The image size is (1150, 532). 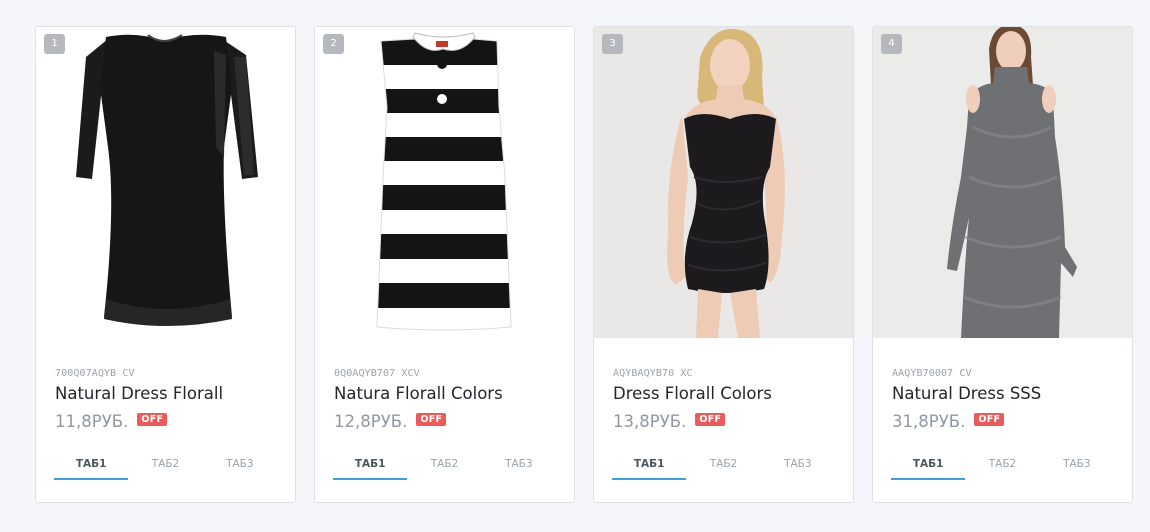 What do you see at coordinates (653, 373) in the screenshot?
I see `product-sku: AQYBAQYB70 XC` at bounding box center [653, 373].